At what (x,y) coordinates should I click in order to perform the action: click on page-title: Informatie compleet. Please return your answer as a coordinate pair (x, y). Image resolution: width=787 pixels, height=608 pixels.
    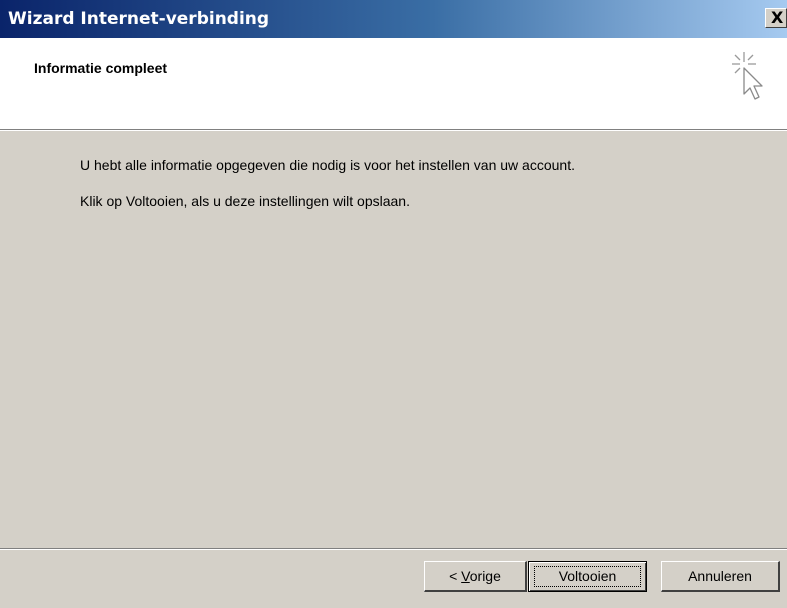
    Looking at the image, I should click on (101, 68).